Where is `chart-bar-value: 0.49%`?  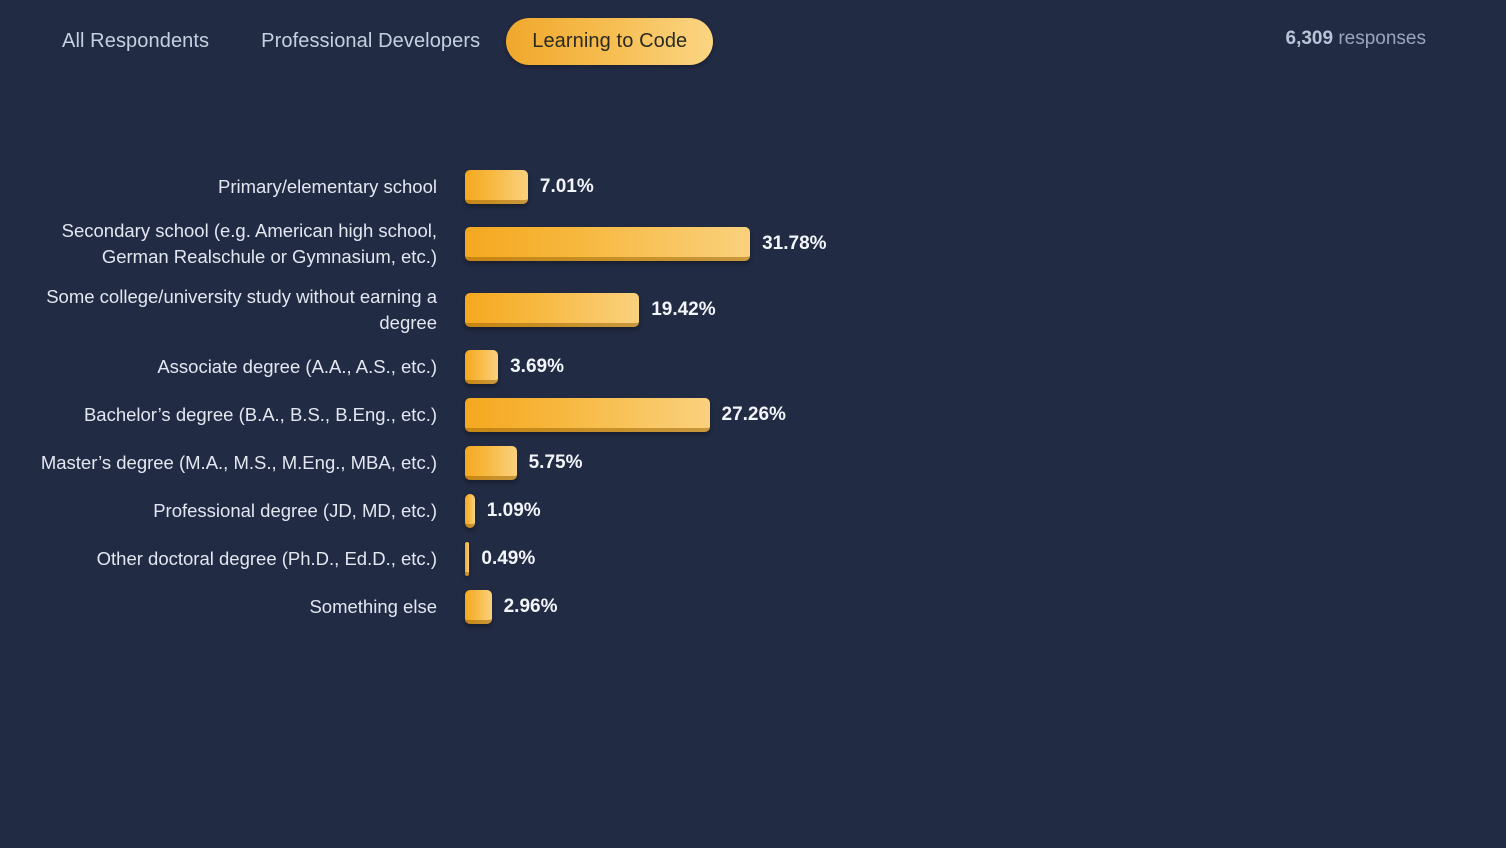
chart-bar-value: 0.49% is located at coordinates (508, 558).